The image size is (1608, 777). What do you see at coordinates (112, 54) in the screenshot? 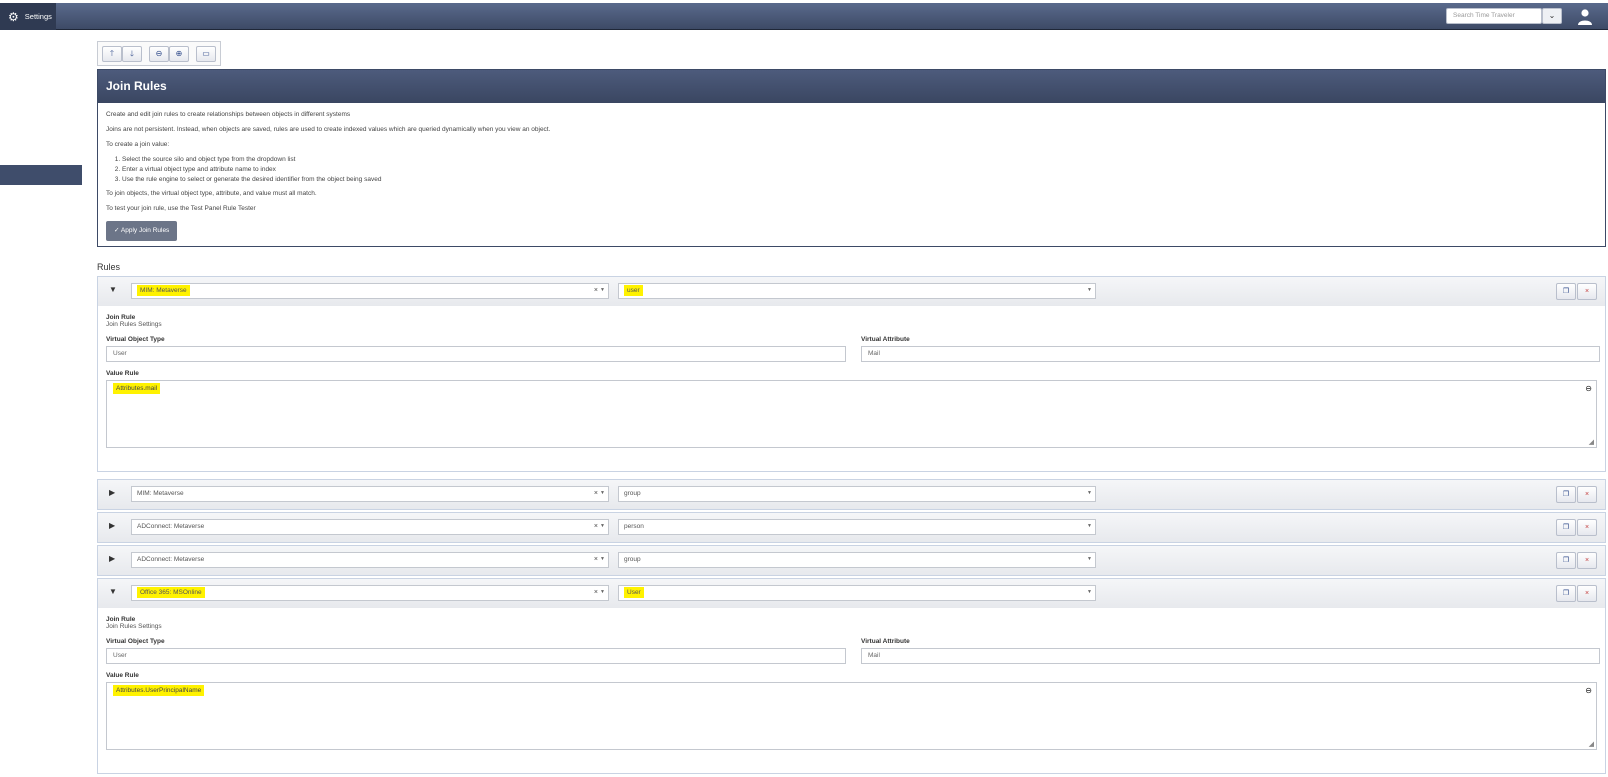
I see `move-up-button: 🡑` at bounding box center [112, 54].